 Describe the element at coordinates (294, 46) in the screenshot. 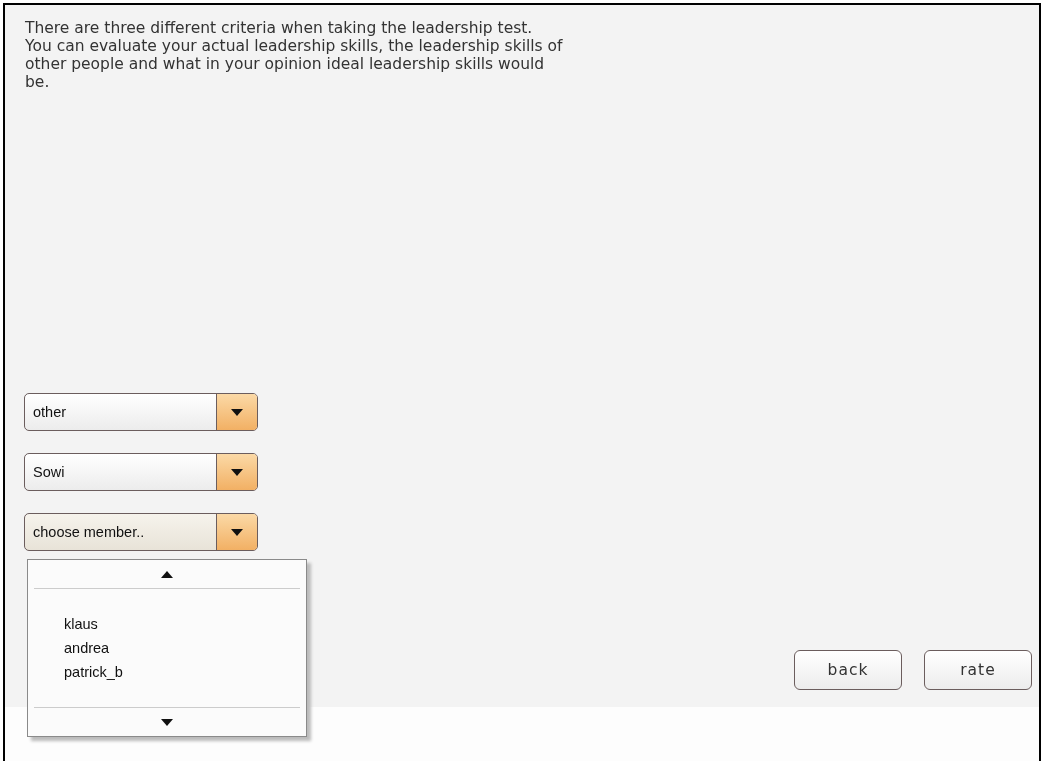

I see `intro-text: You can evaluate your actual leadership skills, the leadership skills of` at that location.